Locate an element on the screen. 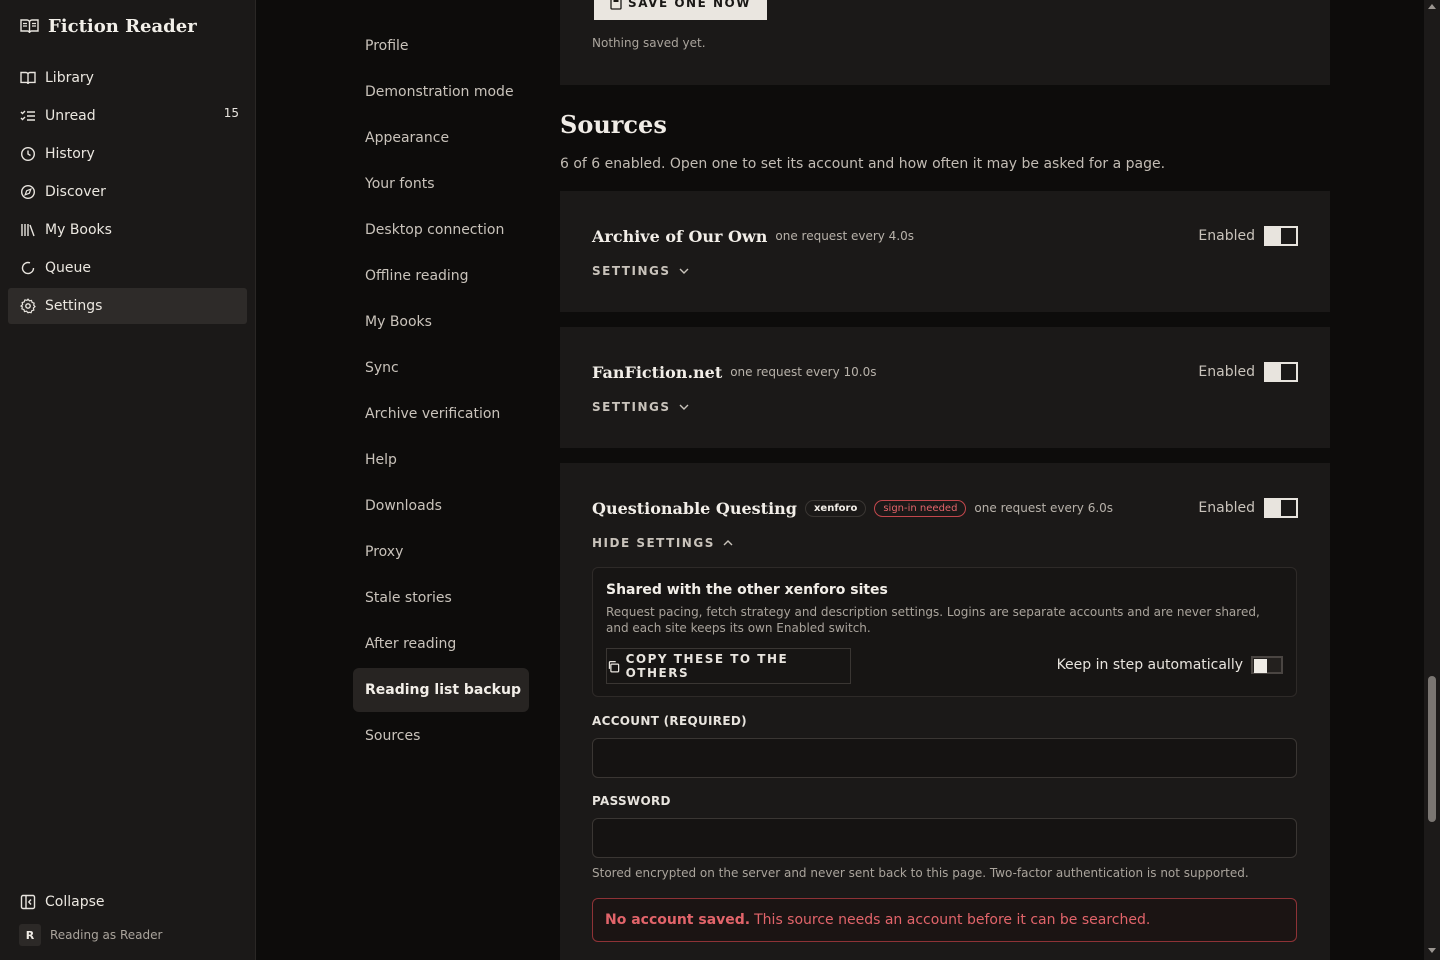 The height and width of the screenshot is (960, 1440). bookshelf-icon is located at coordinates (28, 230).